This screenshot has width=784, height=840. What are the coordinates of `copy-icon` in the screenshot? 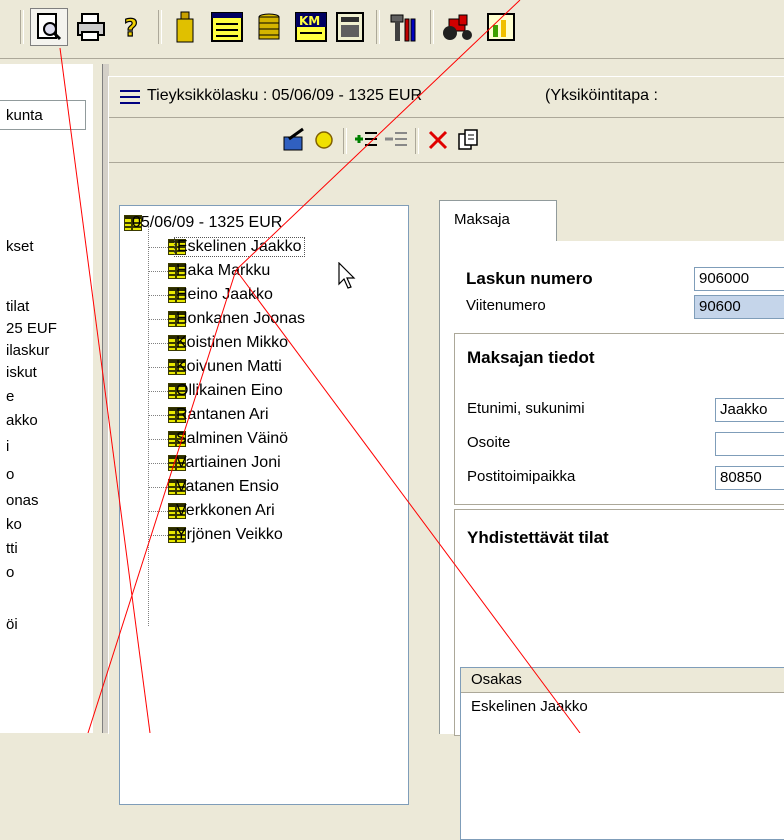 It's located at (468, 139).